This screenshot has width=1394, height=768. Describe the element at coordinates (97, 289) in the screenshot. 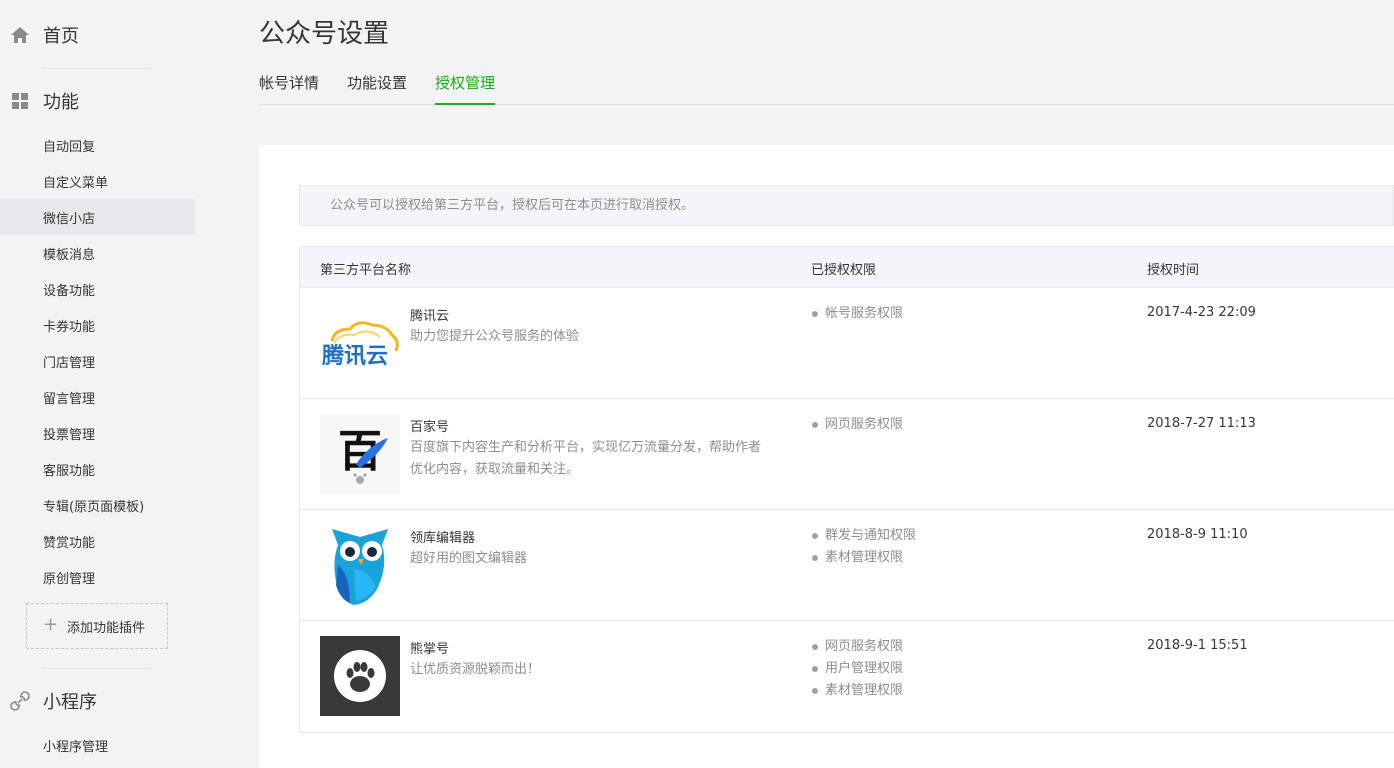

I see `sidebar-item-device: 设备功能` at that location.